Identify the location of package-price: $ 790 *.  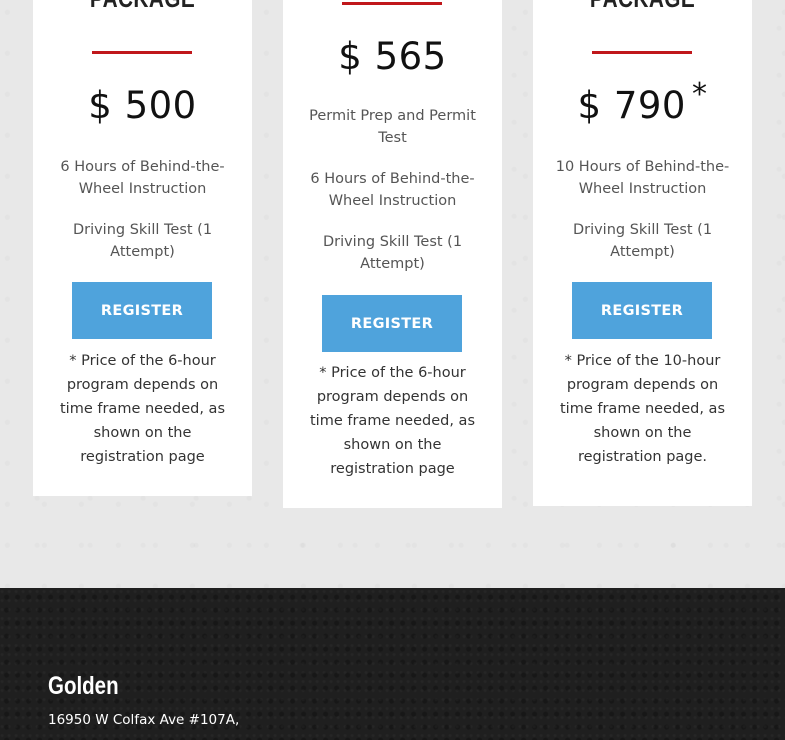
(642, 102).